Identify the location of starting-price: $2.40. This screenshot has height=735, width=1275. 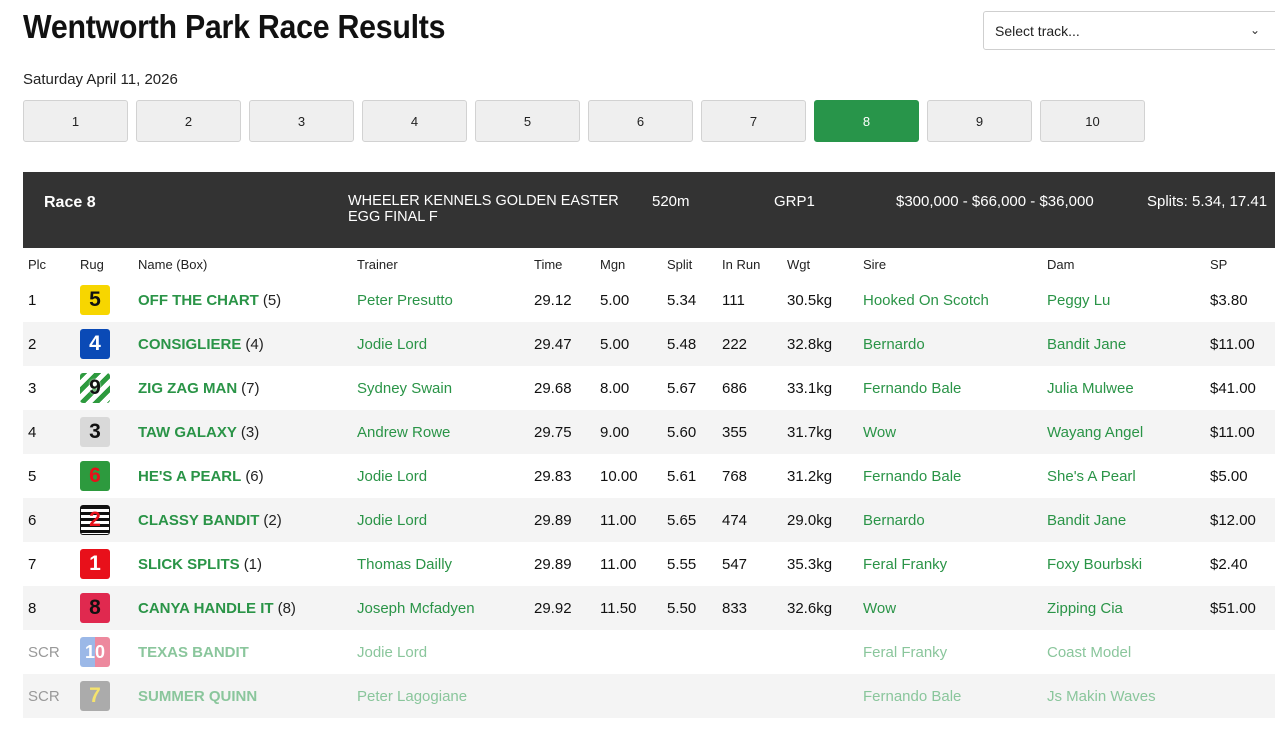
(1229, 564).